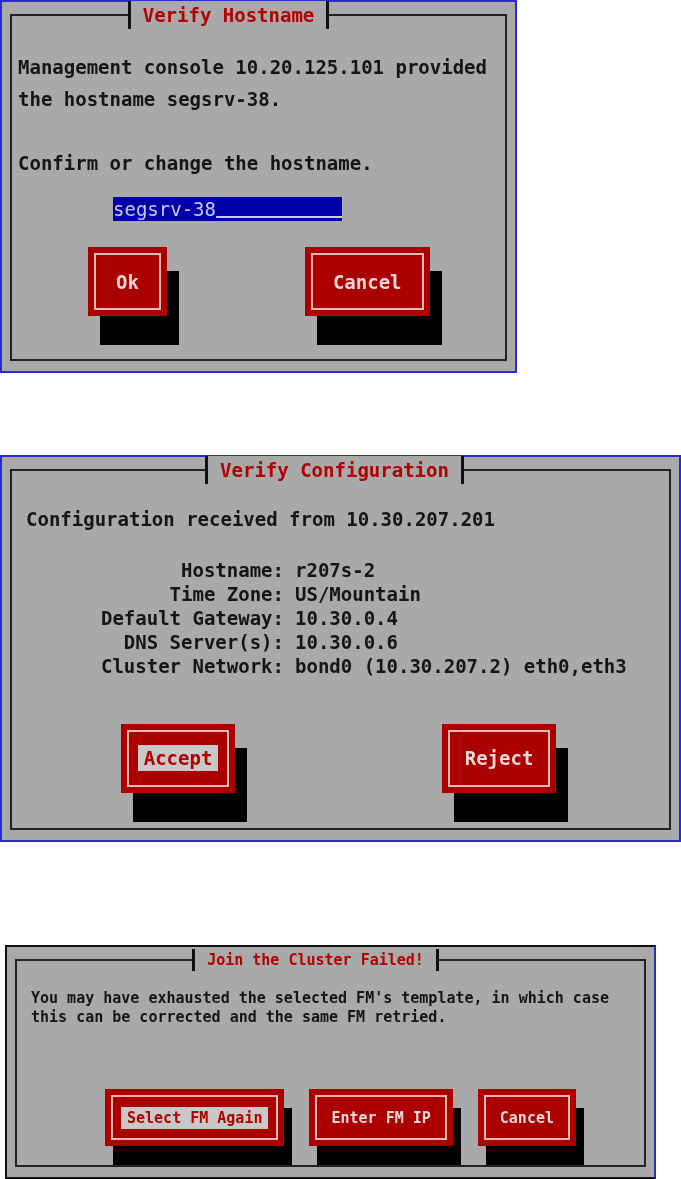  What do you see at coordinates (461, 665) in the screenshot?
I see `config-value: bond0 (10.30.207.2) eth0,eth3` at bounding box center [461, 665].